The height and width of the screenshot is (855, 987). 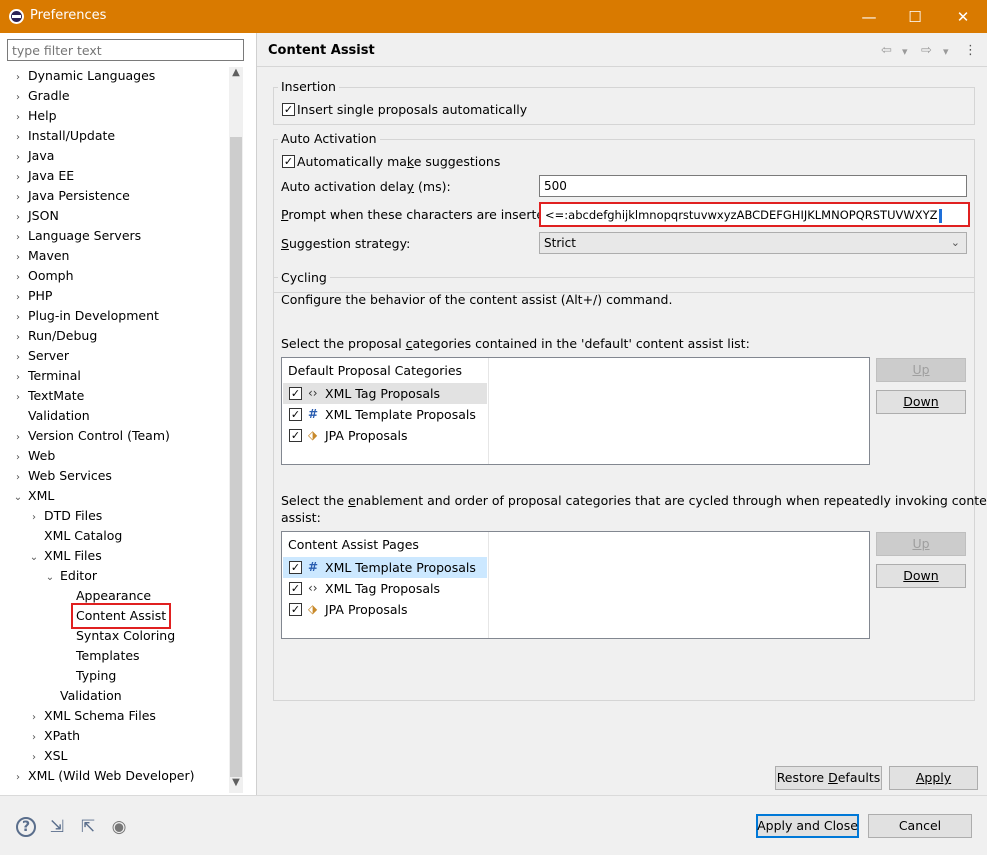 What do you see at coordinates (88, 827) in the screenshot?
I see `export-icon: ⇱` at bounding box center [88, 827].